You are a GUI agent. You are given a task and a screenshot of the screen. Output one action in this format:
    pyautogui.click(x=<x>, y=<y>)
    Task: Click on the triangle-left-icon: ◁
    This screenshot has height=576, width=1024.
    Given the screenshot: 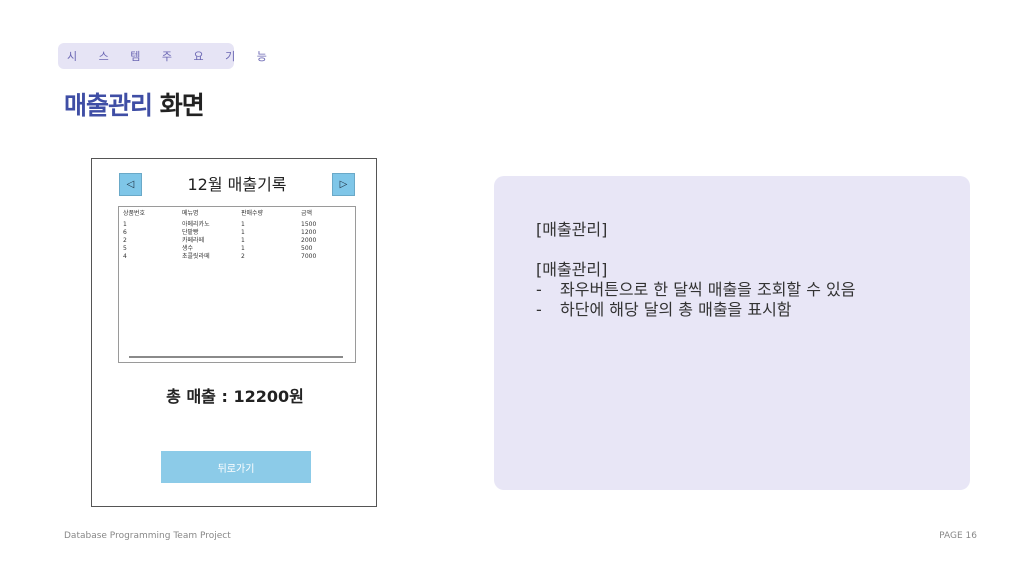 What is the action you would take?
    pyautogui.click(x=130, y=184)
    